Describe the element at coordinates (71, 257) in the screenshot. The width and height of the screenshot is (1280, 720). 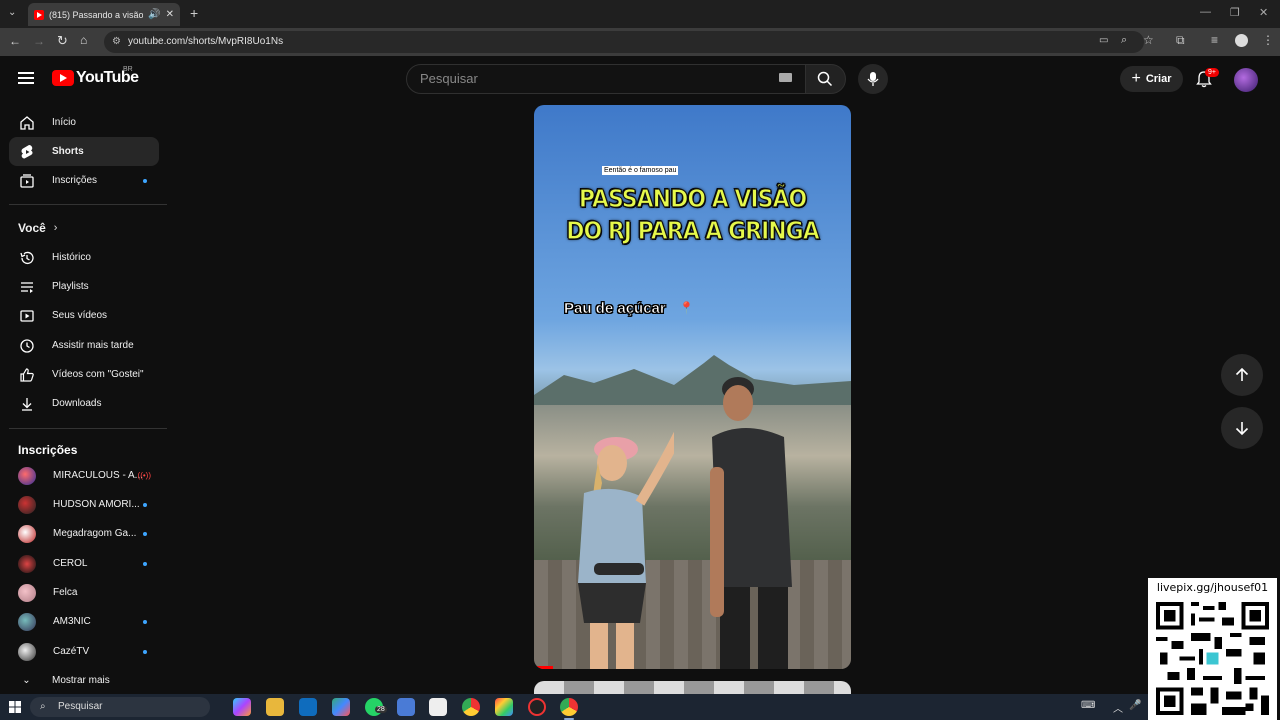
I see `sidebar-item-label: Histórico` at that location.